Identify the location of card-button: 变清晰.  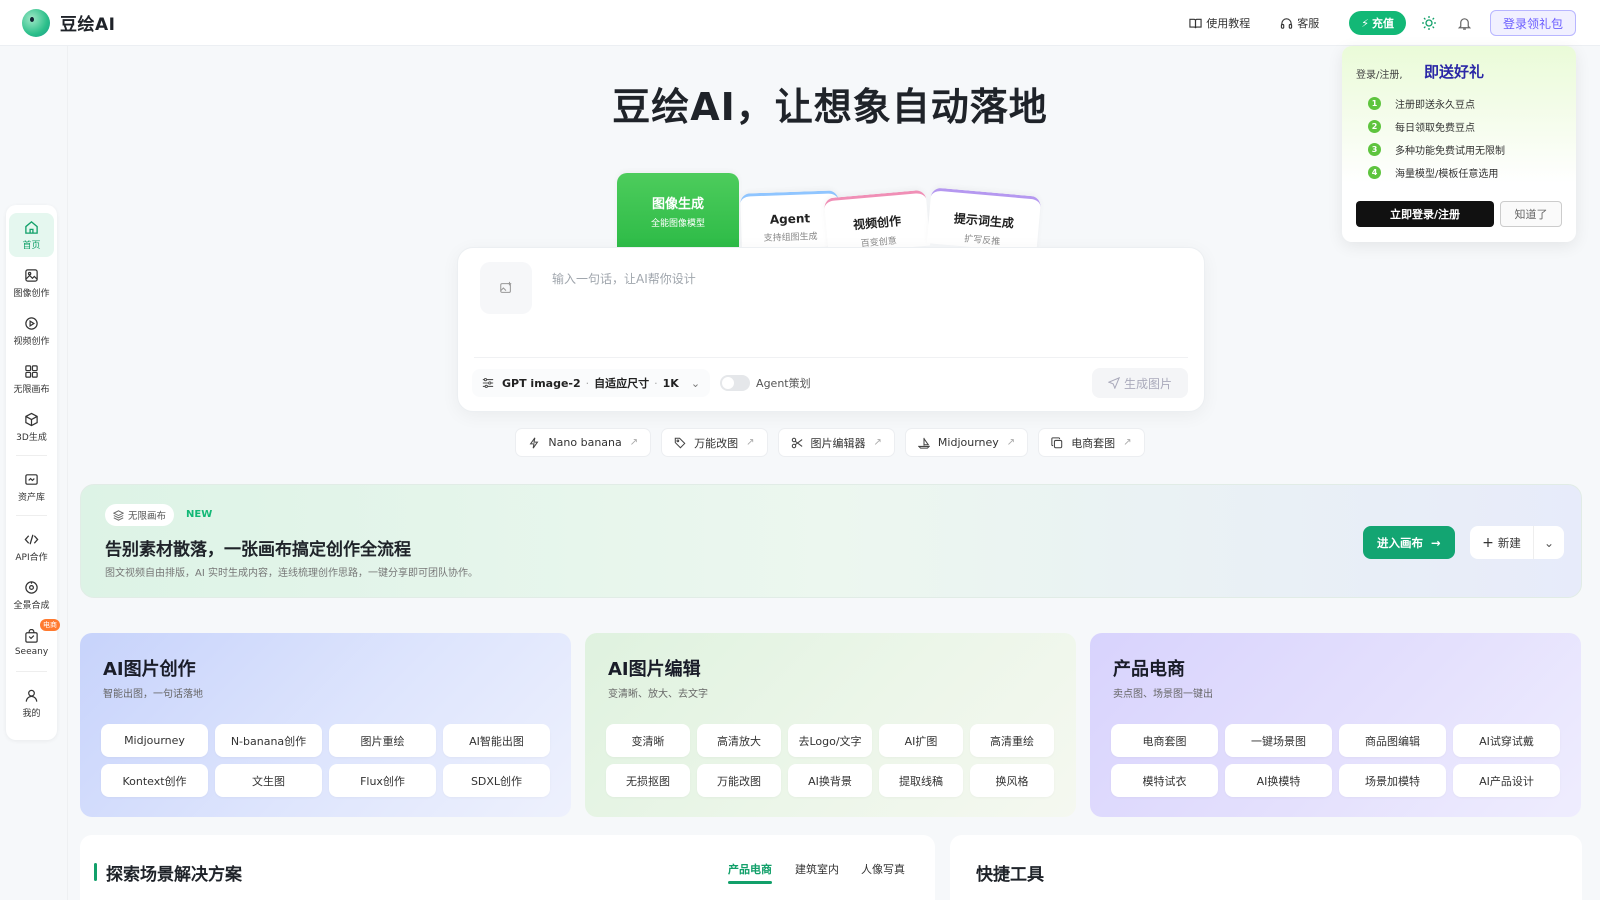
(648, 740).